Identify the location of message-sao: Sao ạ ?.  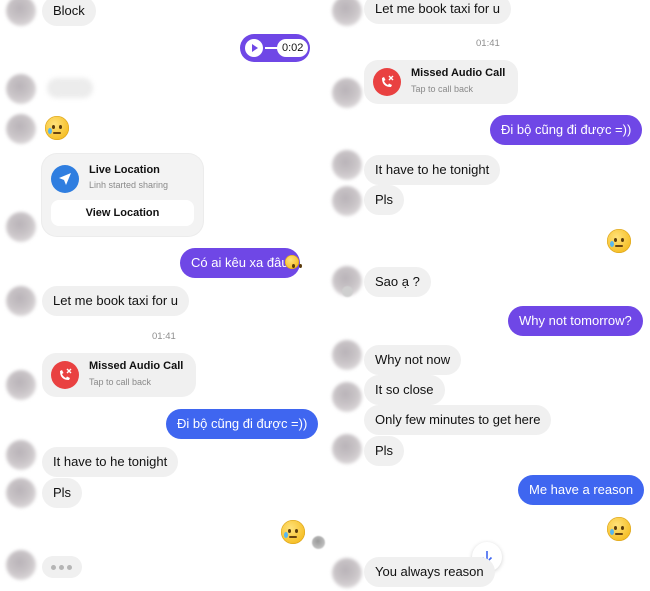
(397, 282).